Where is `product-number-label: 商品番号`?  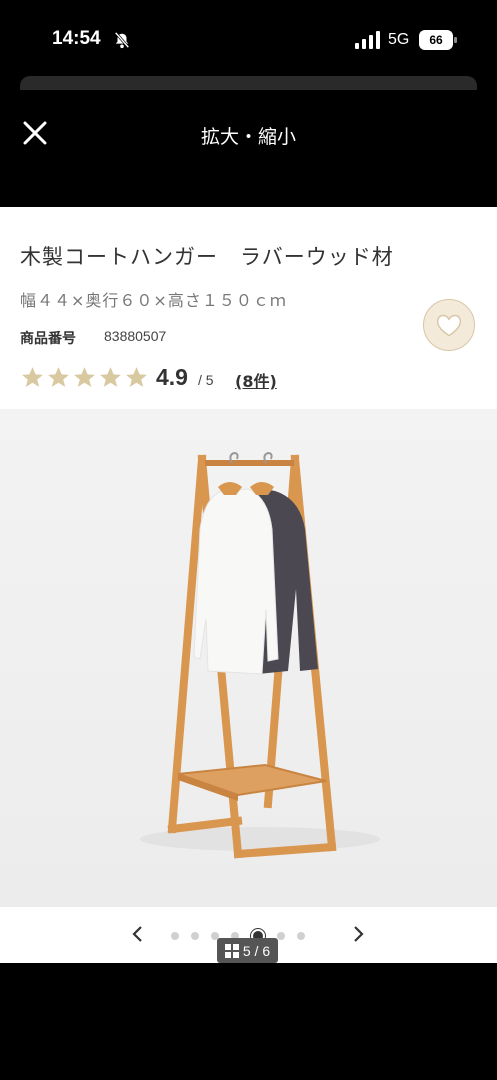 product-number-label: 商品番号 is located at coordinates (48, 339).